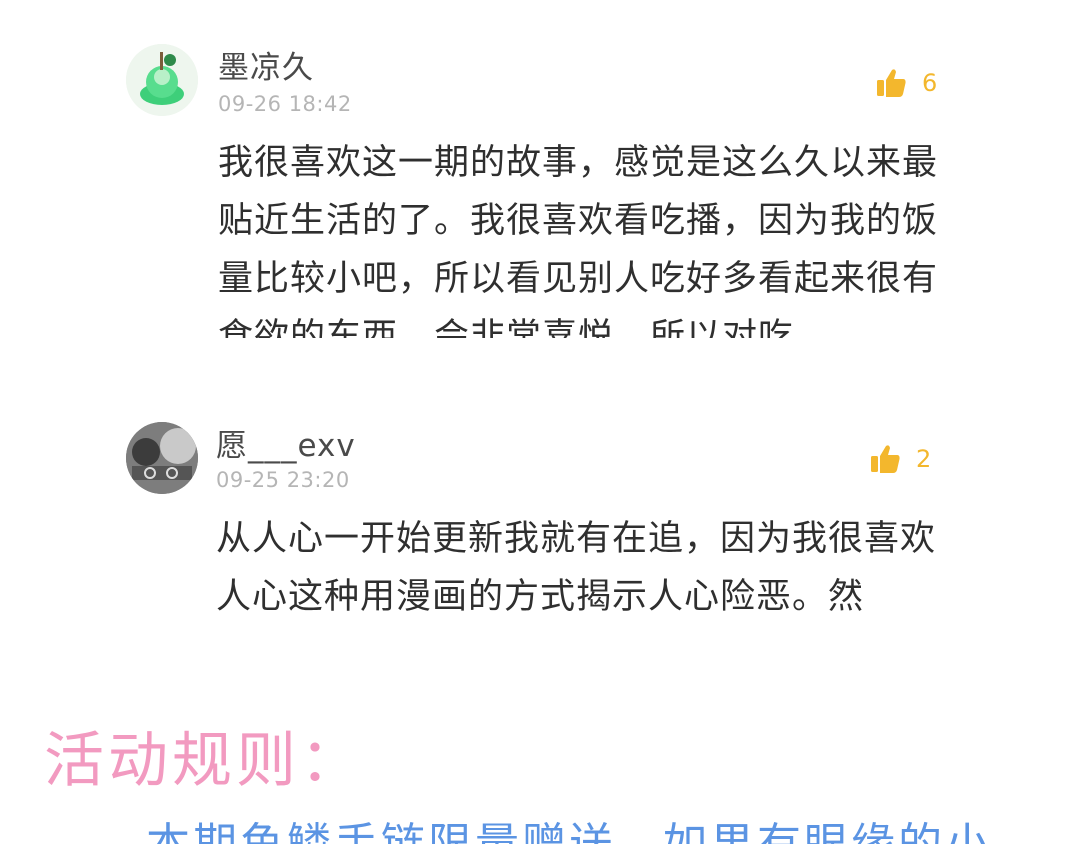  Describe the element at coordinates (569, 826) in the screenshot. I see `rules-text: 本期鱼鳞手链限量赠送，如果有眼缘的小` at that location.